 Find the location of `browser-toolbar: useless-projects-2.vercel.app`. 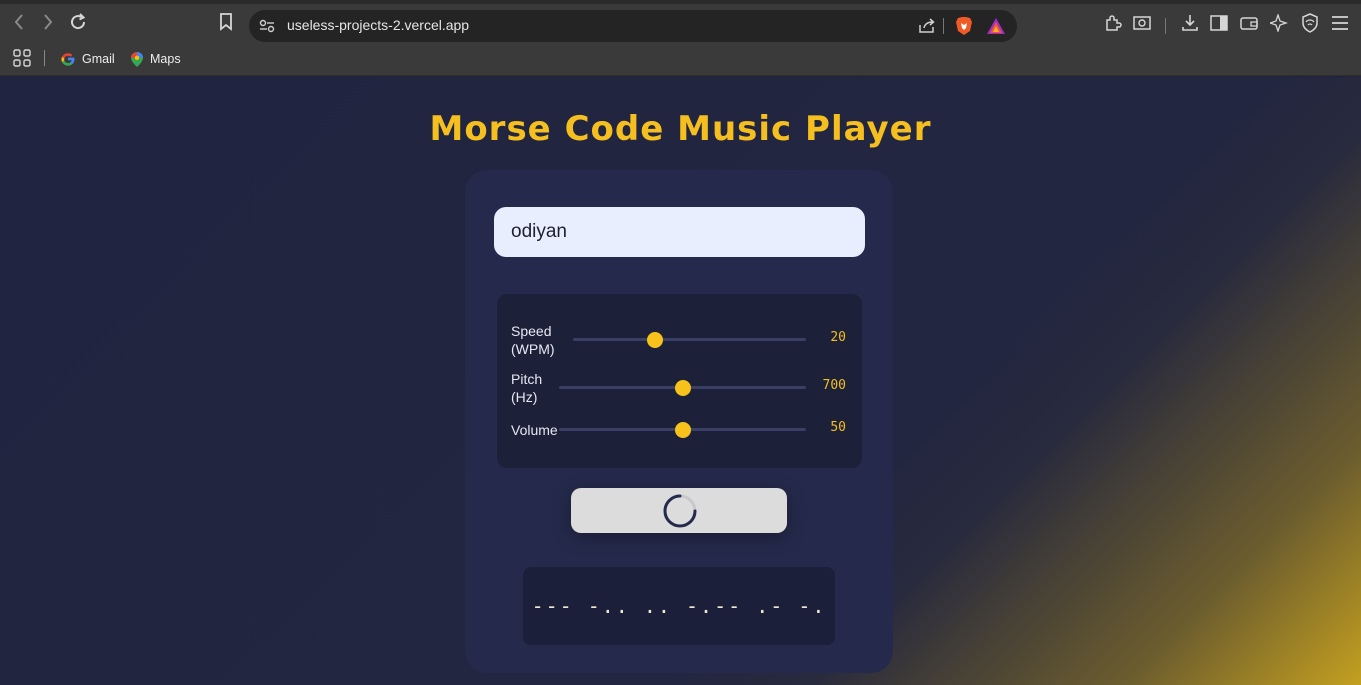

browser-toolbar: useless-projects-2.vercel.app is located at coordinates (680, 22).